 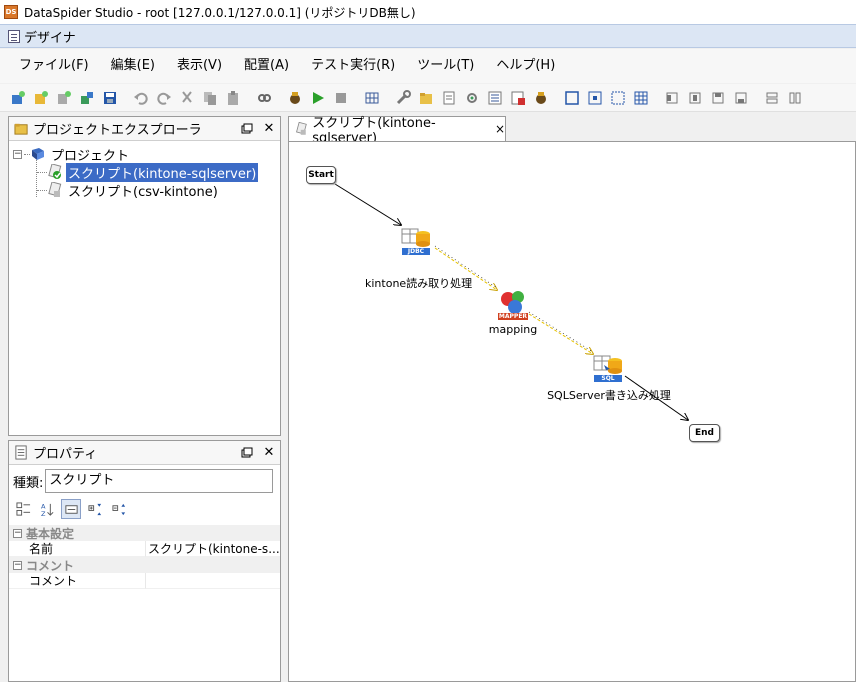 What do you see at coordinates (740, 97) in the screenshot?
I see `align-bottom-icon` at bounding box center [740, 97].